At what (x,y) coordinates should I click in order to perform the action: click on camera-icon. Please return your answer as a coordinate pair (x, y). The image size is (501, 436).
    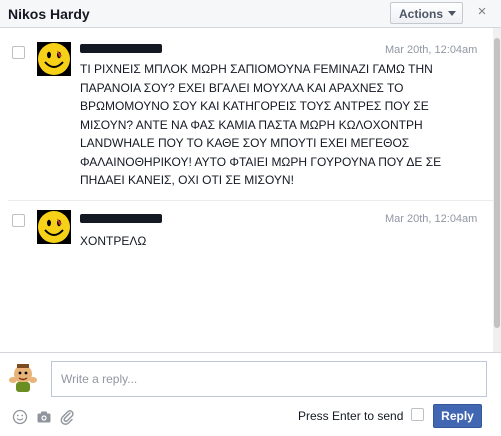
    Looking at the image, I should click on (44, 417).